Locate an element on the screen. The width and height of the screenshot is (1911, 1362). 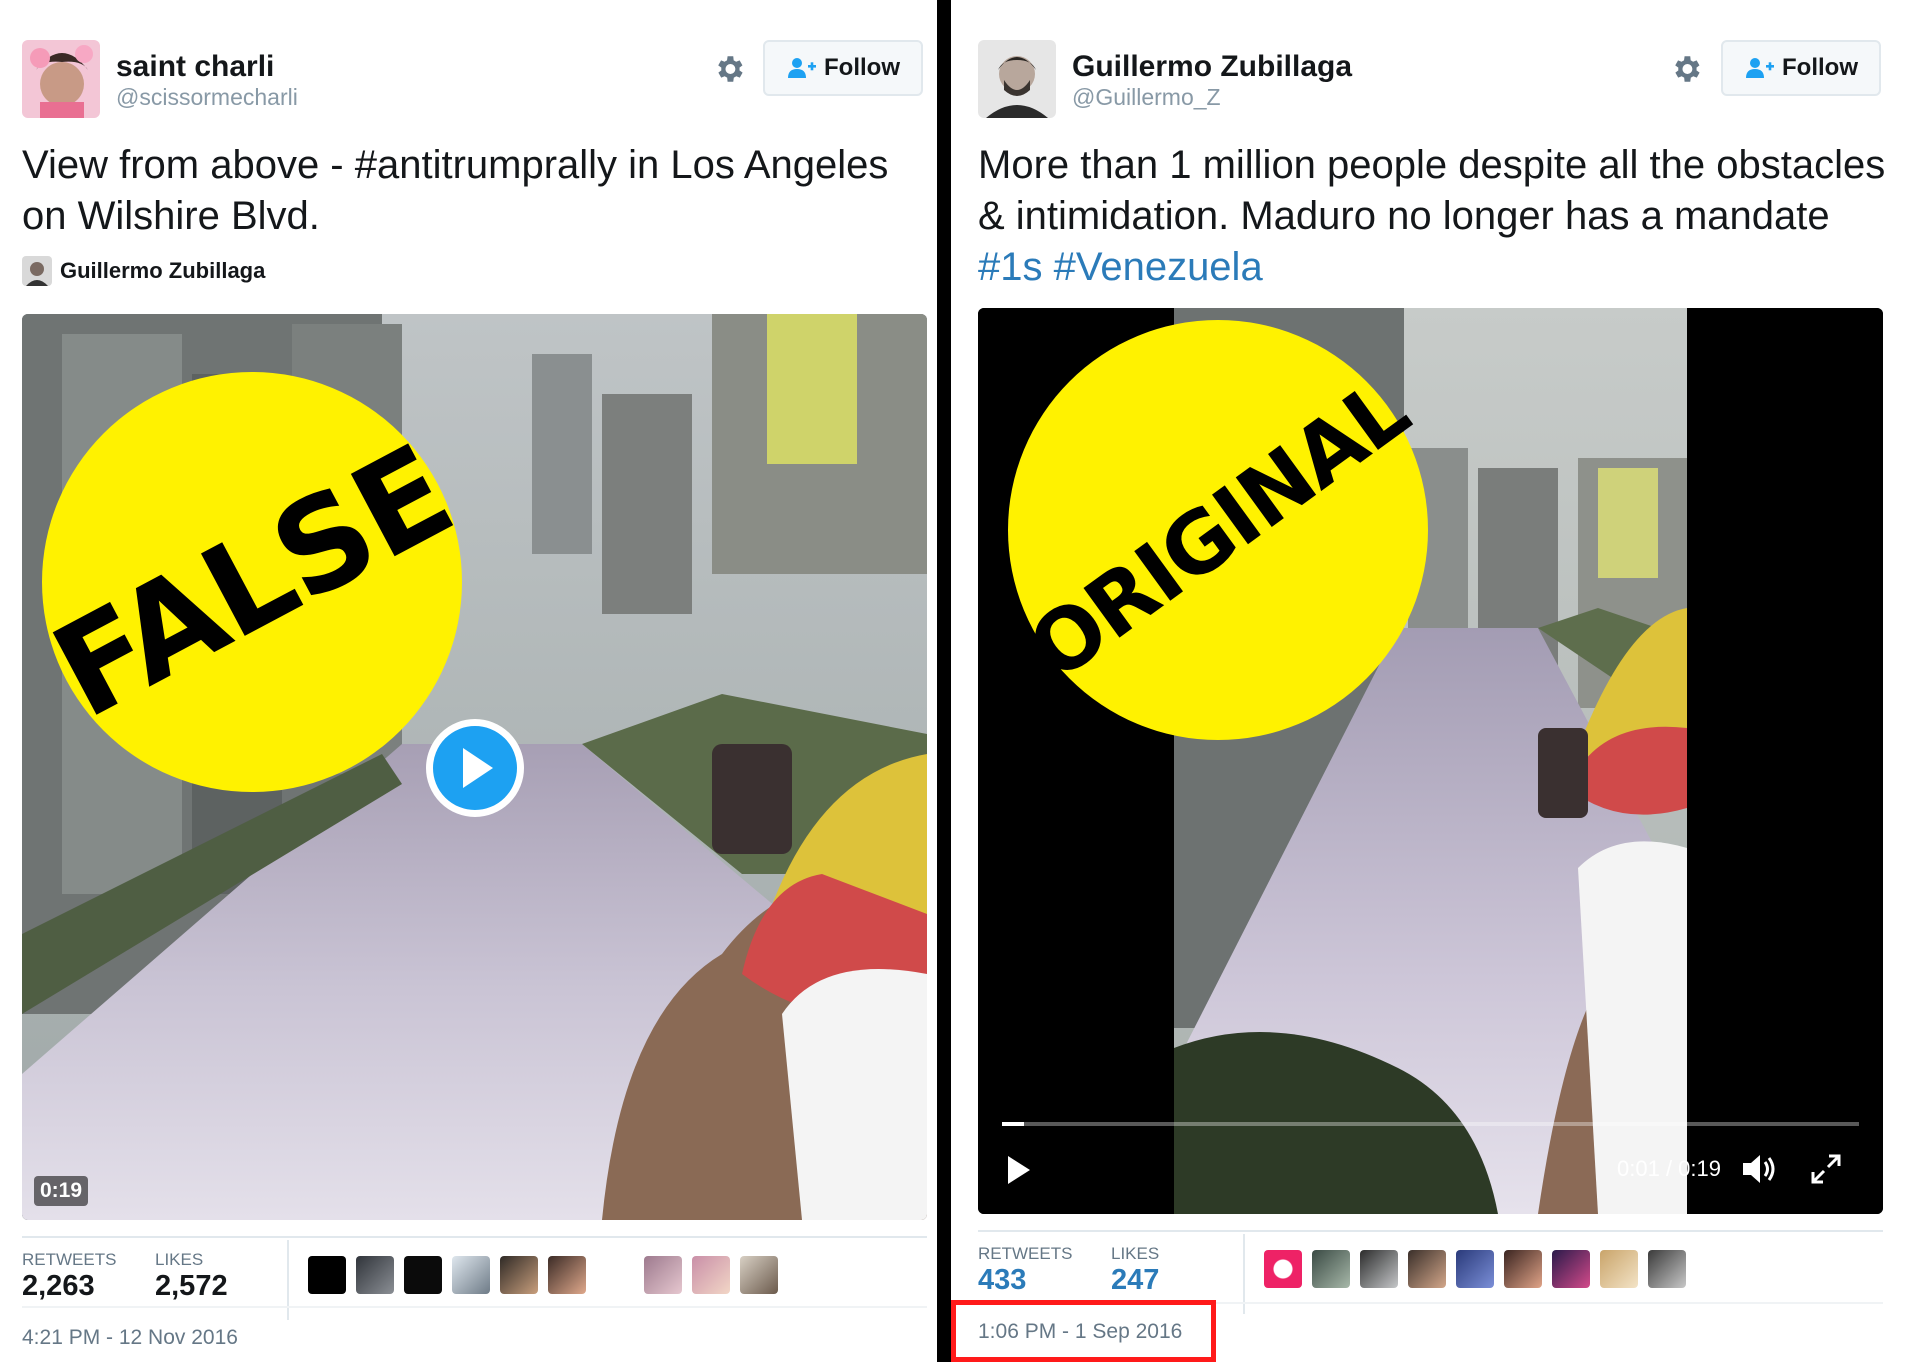
user-handle: @scissormecharli is located at coordinates (207, 97).